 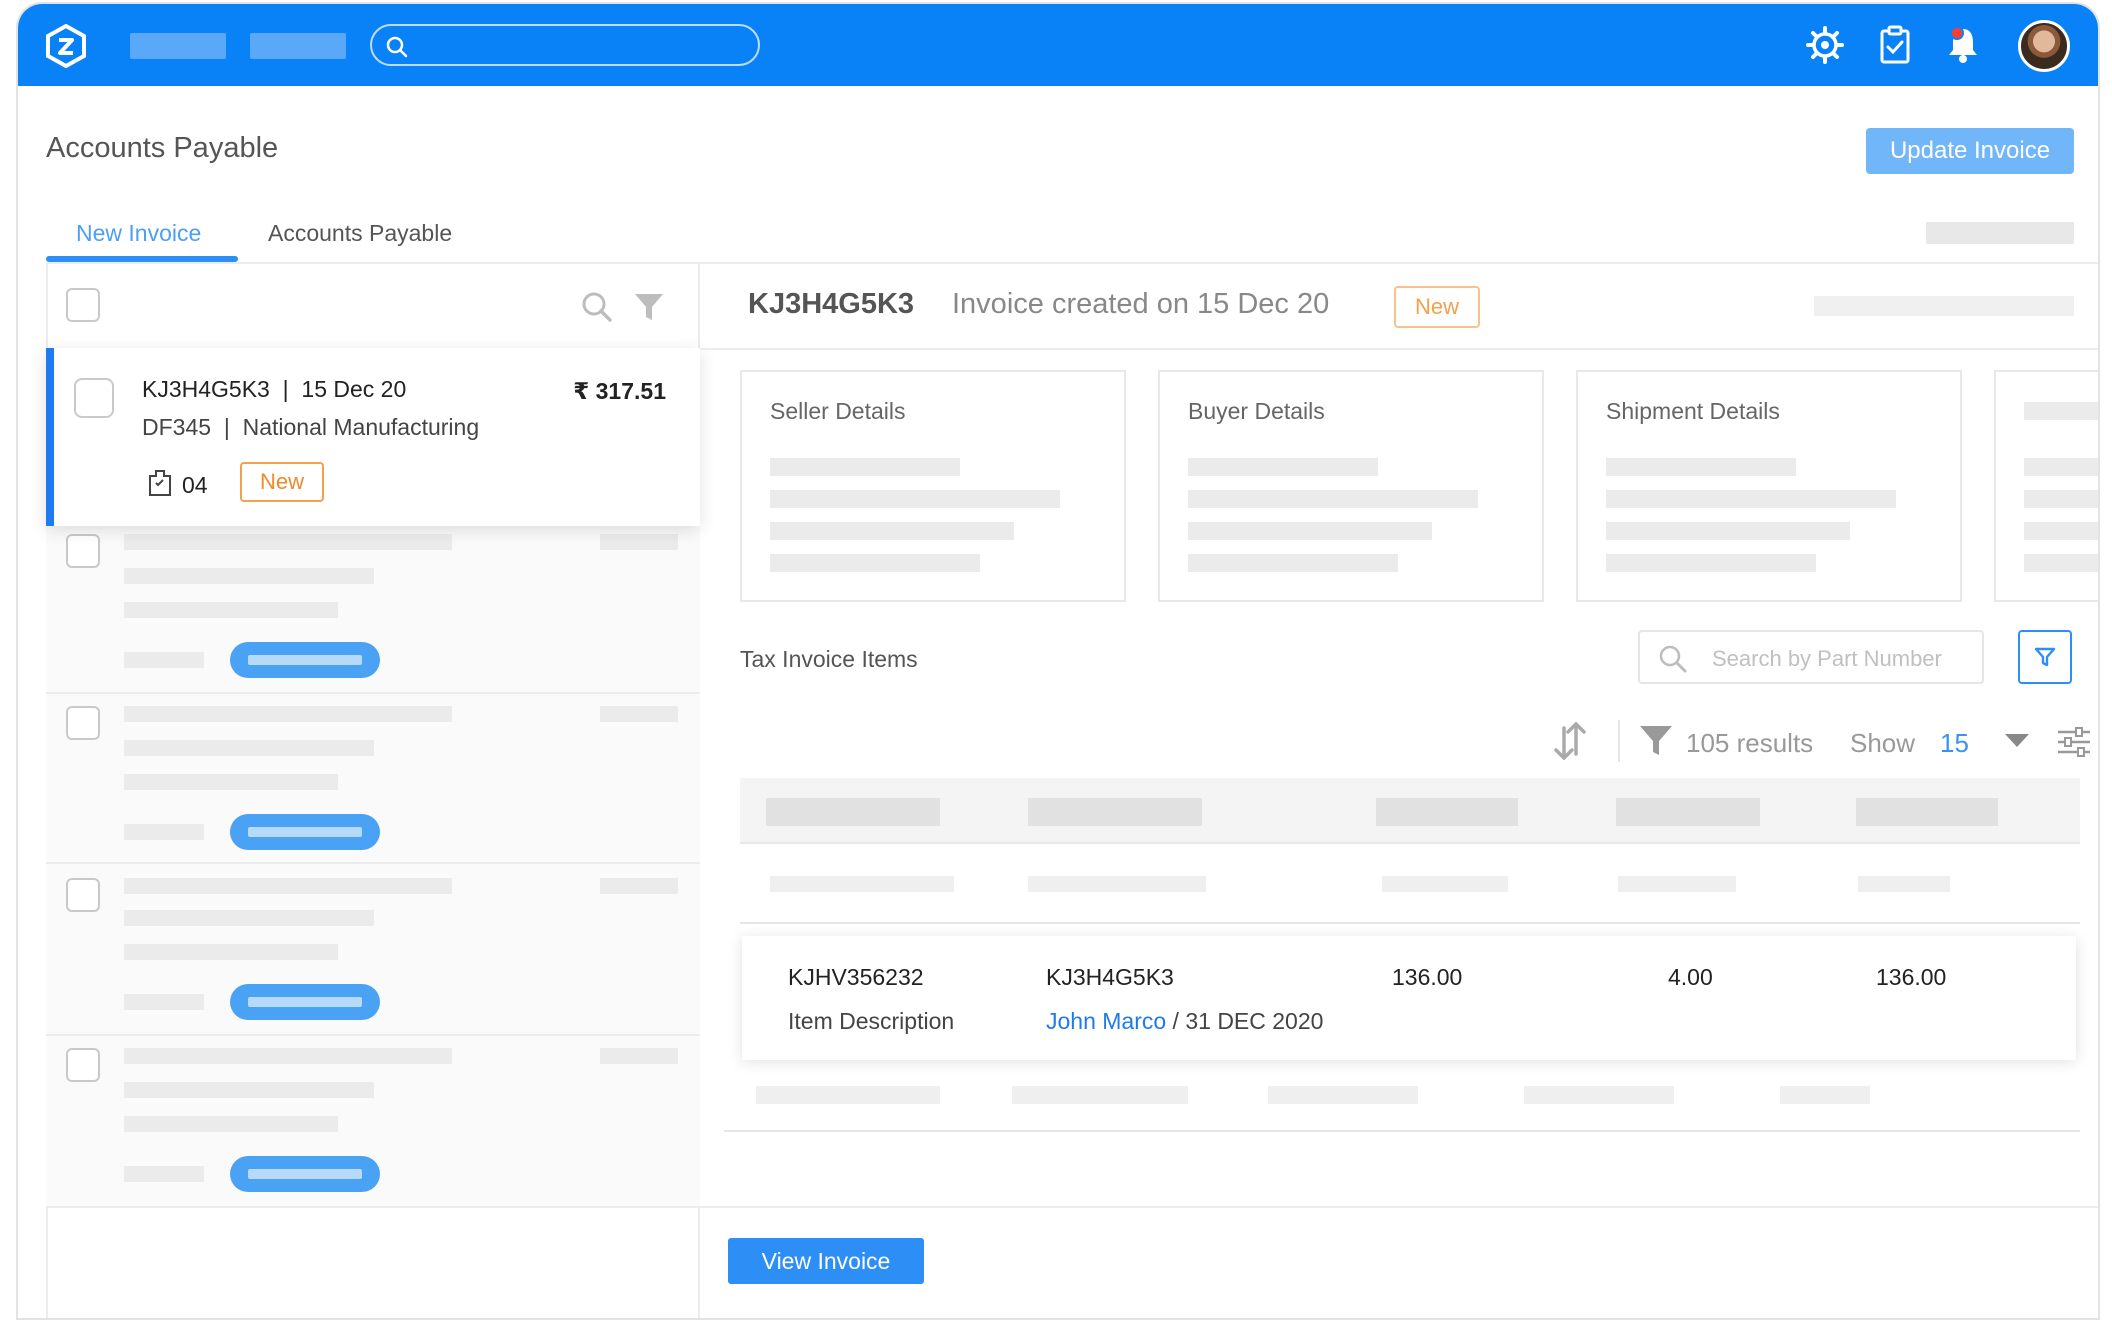 I want to click on invoice-number-cell: KJ3H4G5K3, so click(x=1110, y=977).